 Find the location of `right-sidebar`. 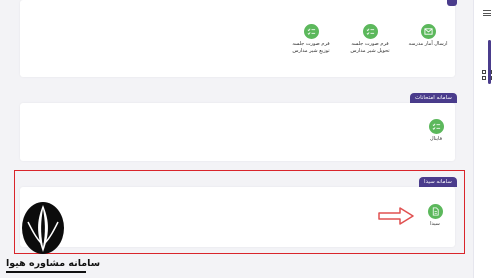

right-sidebar is located at coordinates (486, 139).